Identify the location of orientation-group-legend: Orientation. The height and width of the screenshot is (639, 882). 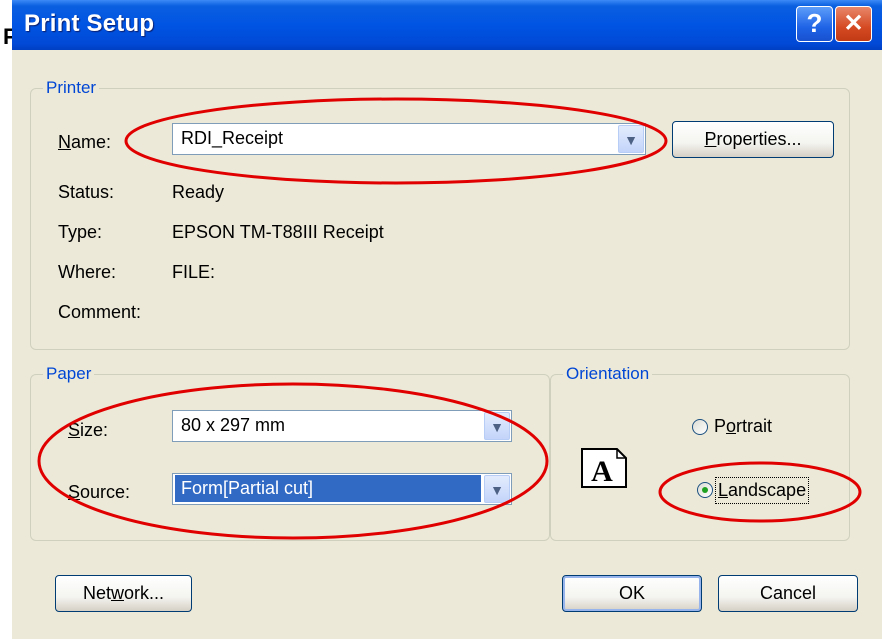
(608, 373).